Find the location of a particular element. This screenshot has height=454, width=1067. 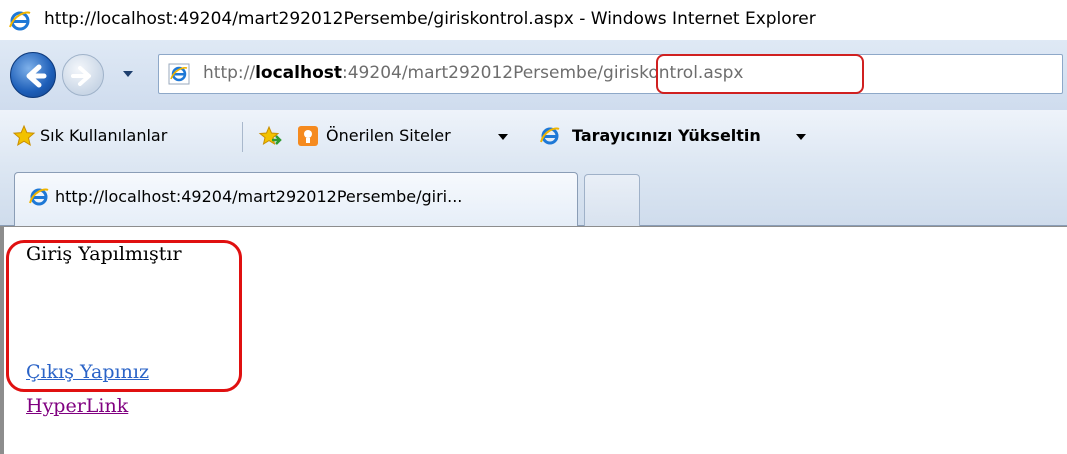

url-scheme: http:// is located at coordinates (229, 73).